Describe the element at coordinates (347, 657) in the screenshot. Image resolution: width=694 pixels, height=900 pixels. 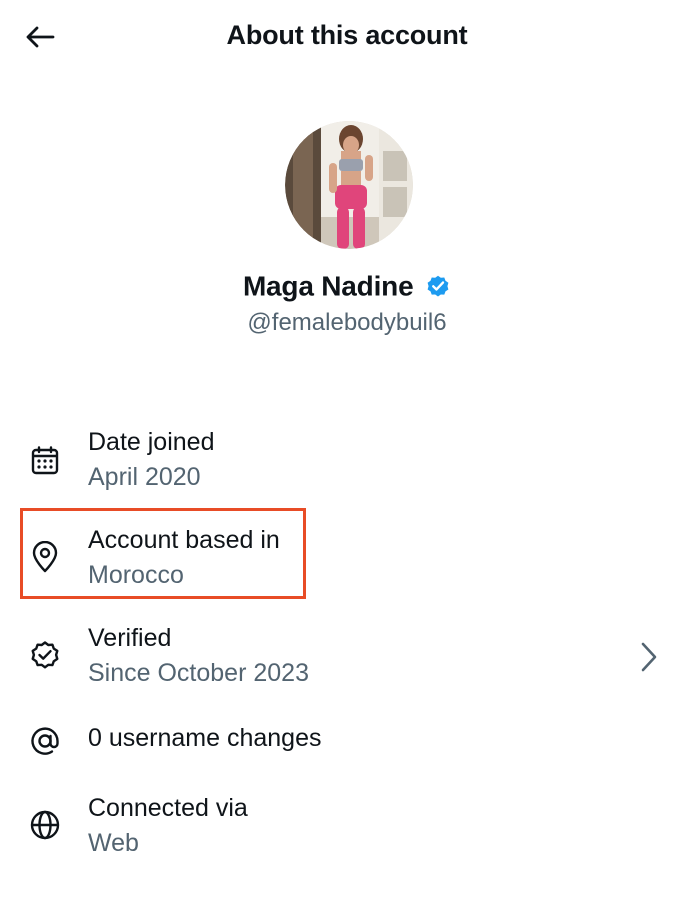
I see `row-verified: Verified Since October 2023` at that location.